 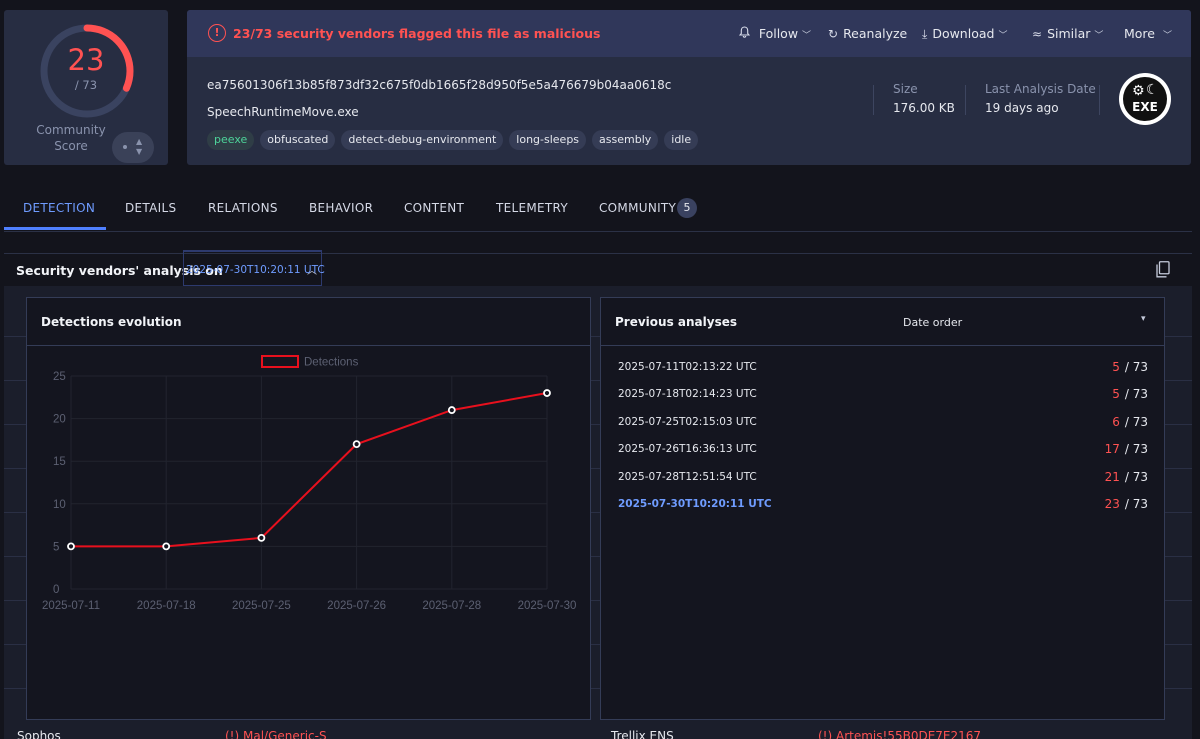 I want to click on sort-order-select: Date order, so click(x=932, y=322).